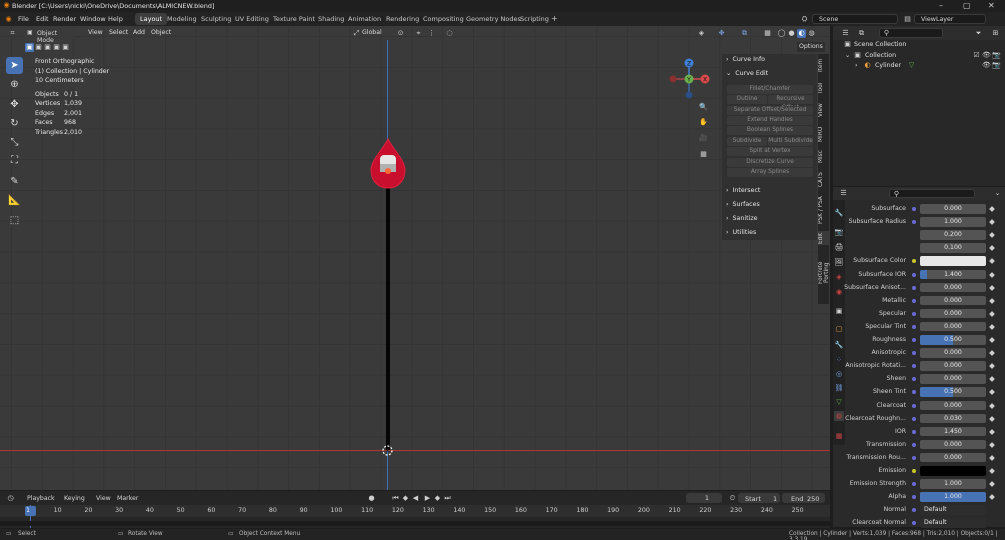  What do you see at coordinates (50, 36) in the screenshot?
I see `mode-selector: ▣ Object Mode` at bounding box center [50, 36].